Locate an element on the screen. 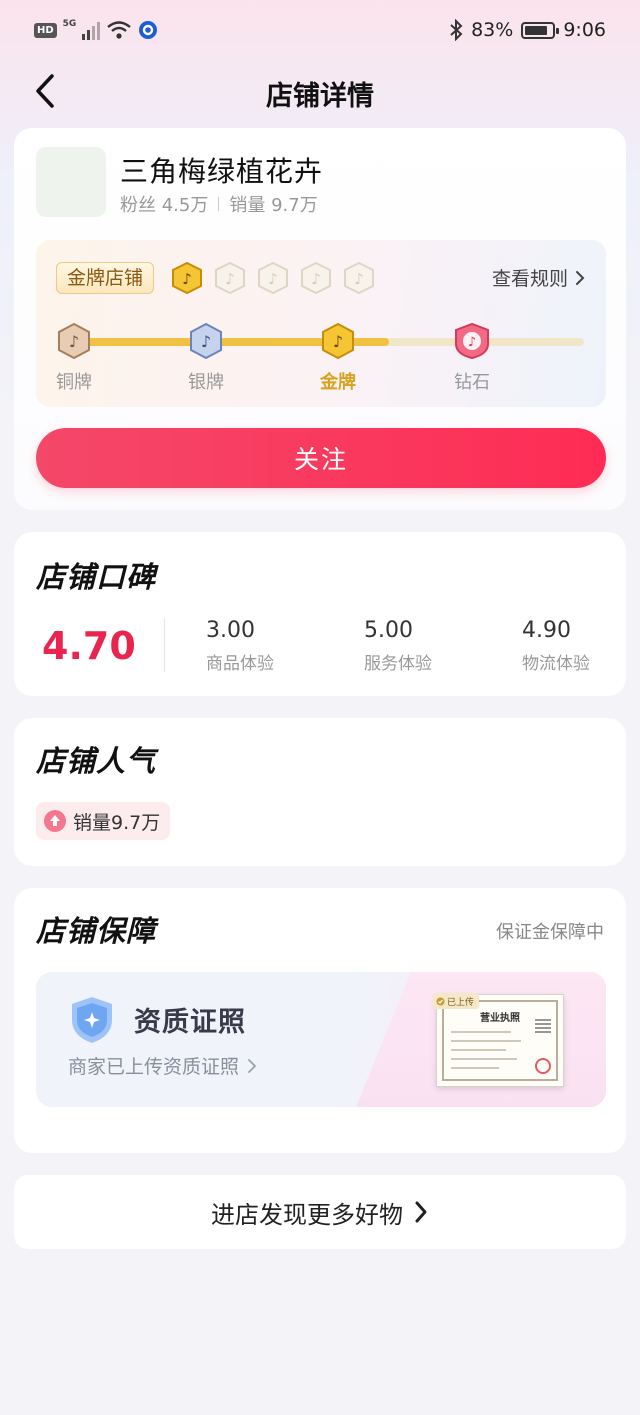 Image resolution: width=640 pixels, height=1415 pixels. level-label-silver: 银牌 is located at coordinates (206, 382).